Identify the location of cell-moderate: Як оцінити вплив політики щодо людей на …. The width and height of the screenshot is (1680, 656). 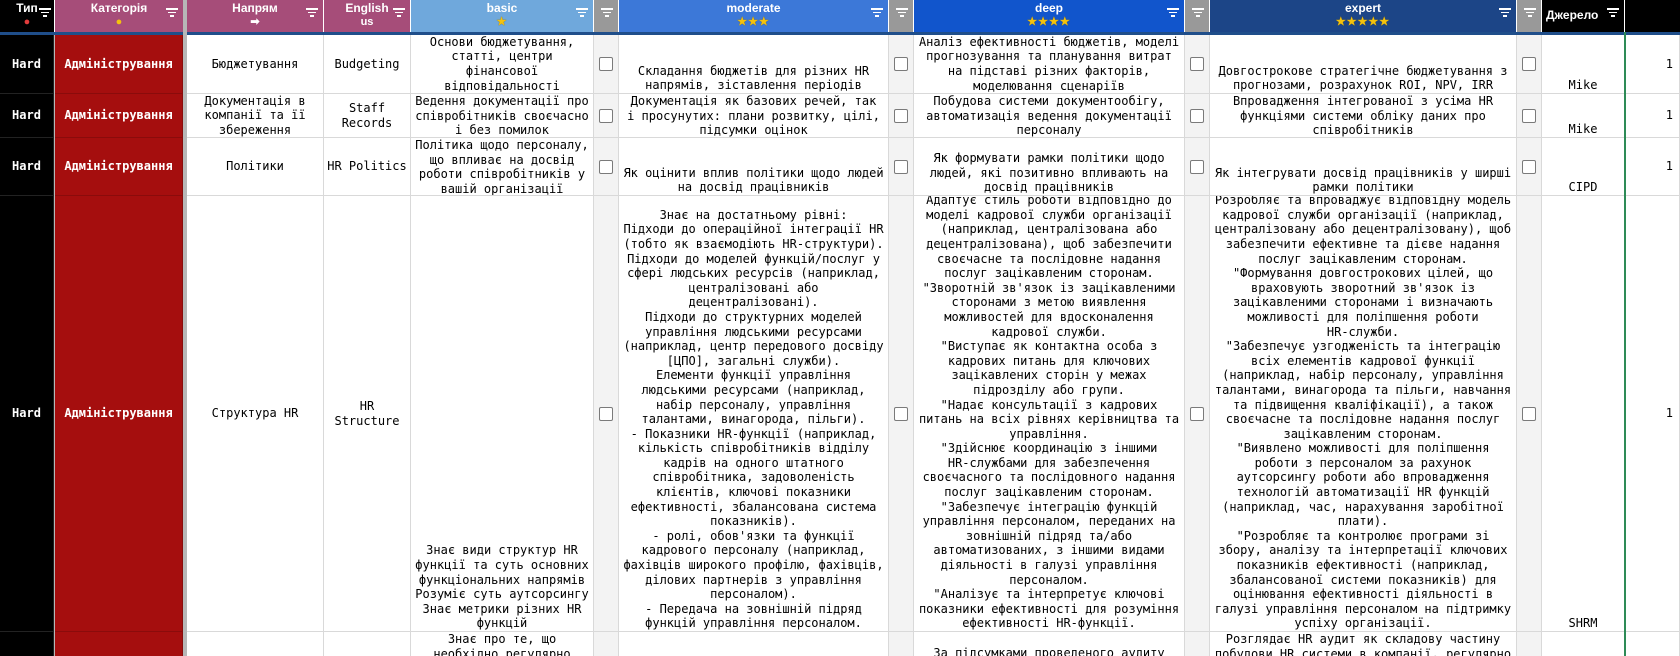
(754, 167).